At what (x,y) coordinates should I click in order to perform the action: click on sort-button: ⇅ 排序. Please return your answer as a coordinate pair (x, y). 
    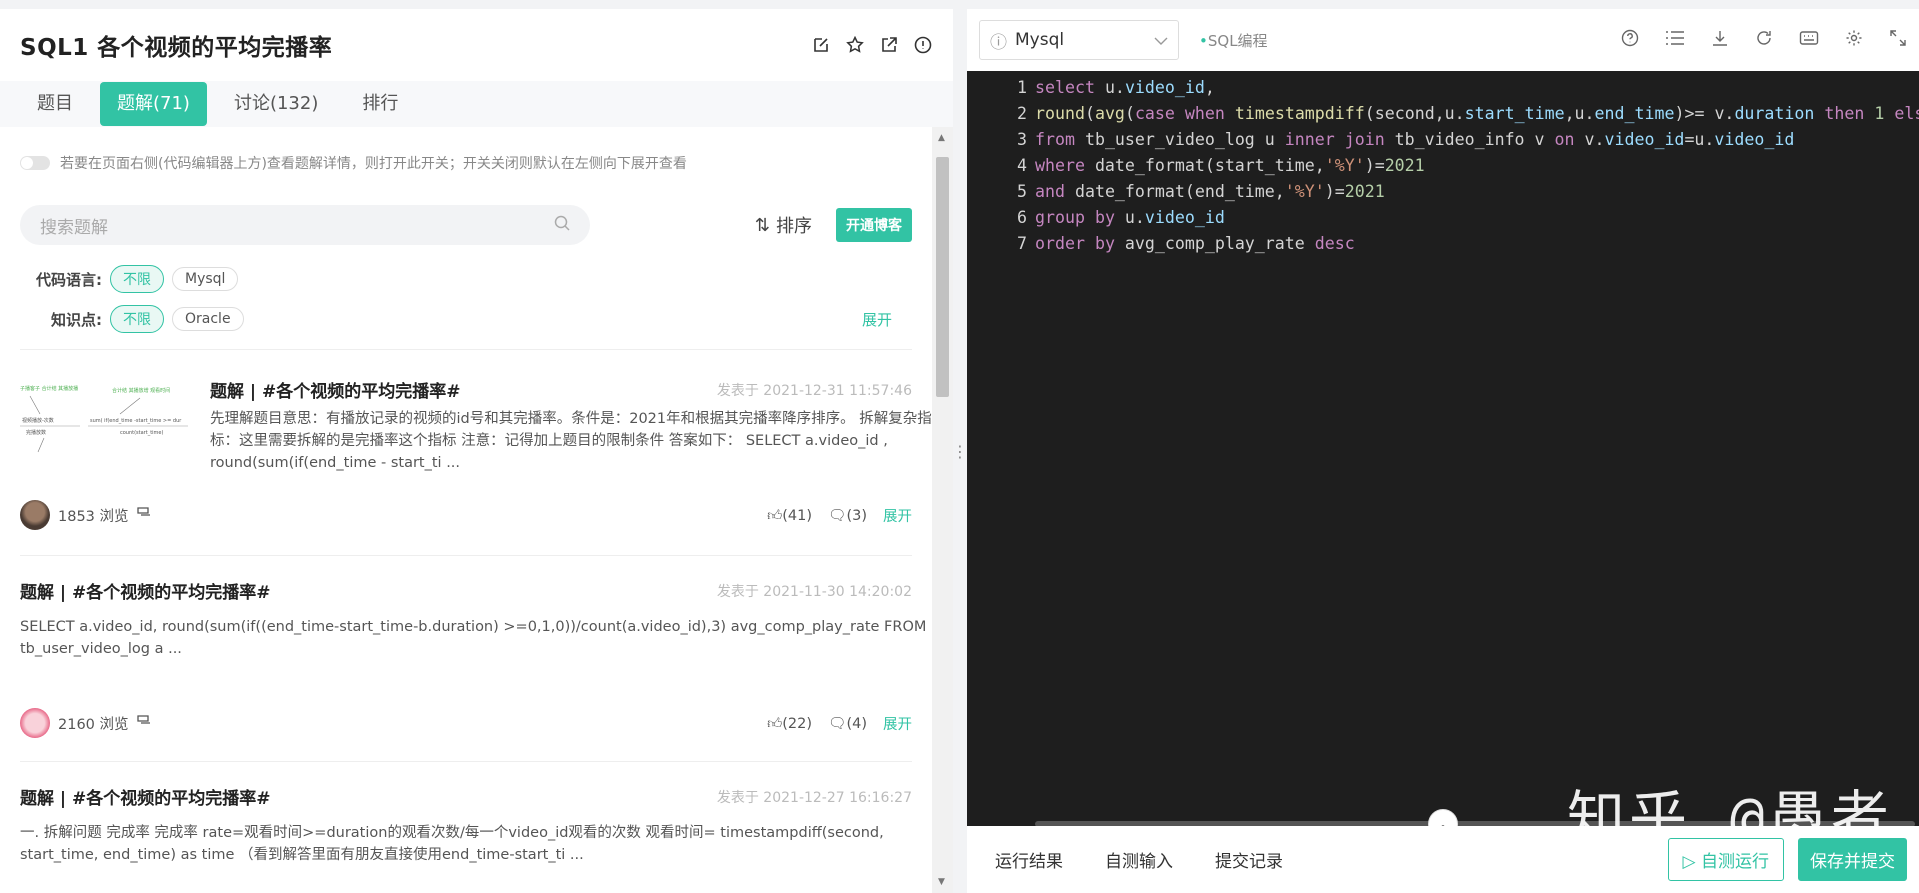
    Looking at the image, I should click on (783, 225).